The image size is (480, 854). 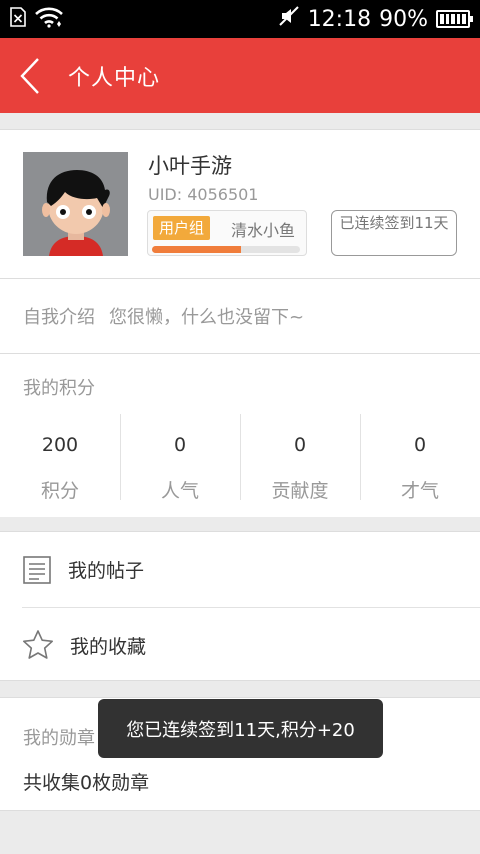 I want to click on stat-popularity: 0 人气, so click(x=180, y=458).